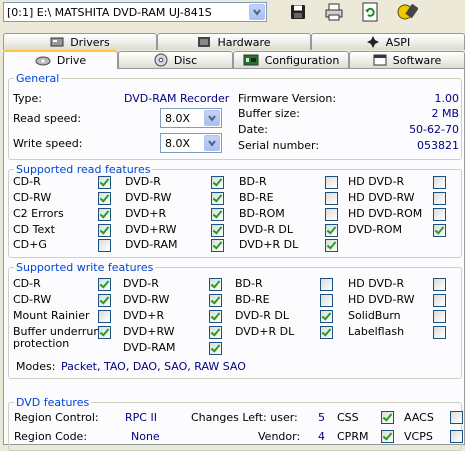 The image size is (465, 451). Describe the element at coordinates (178, 118) in the screenshot. I see `read-speed-value: 8.0X` at that location.